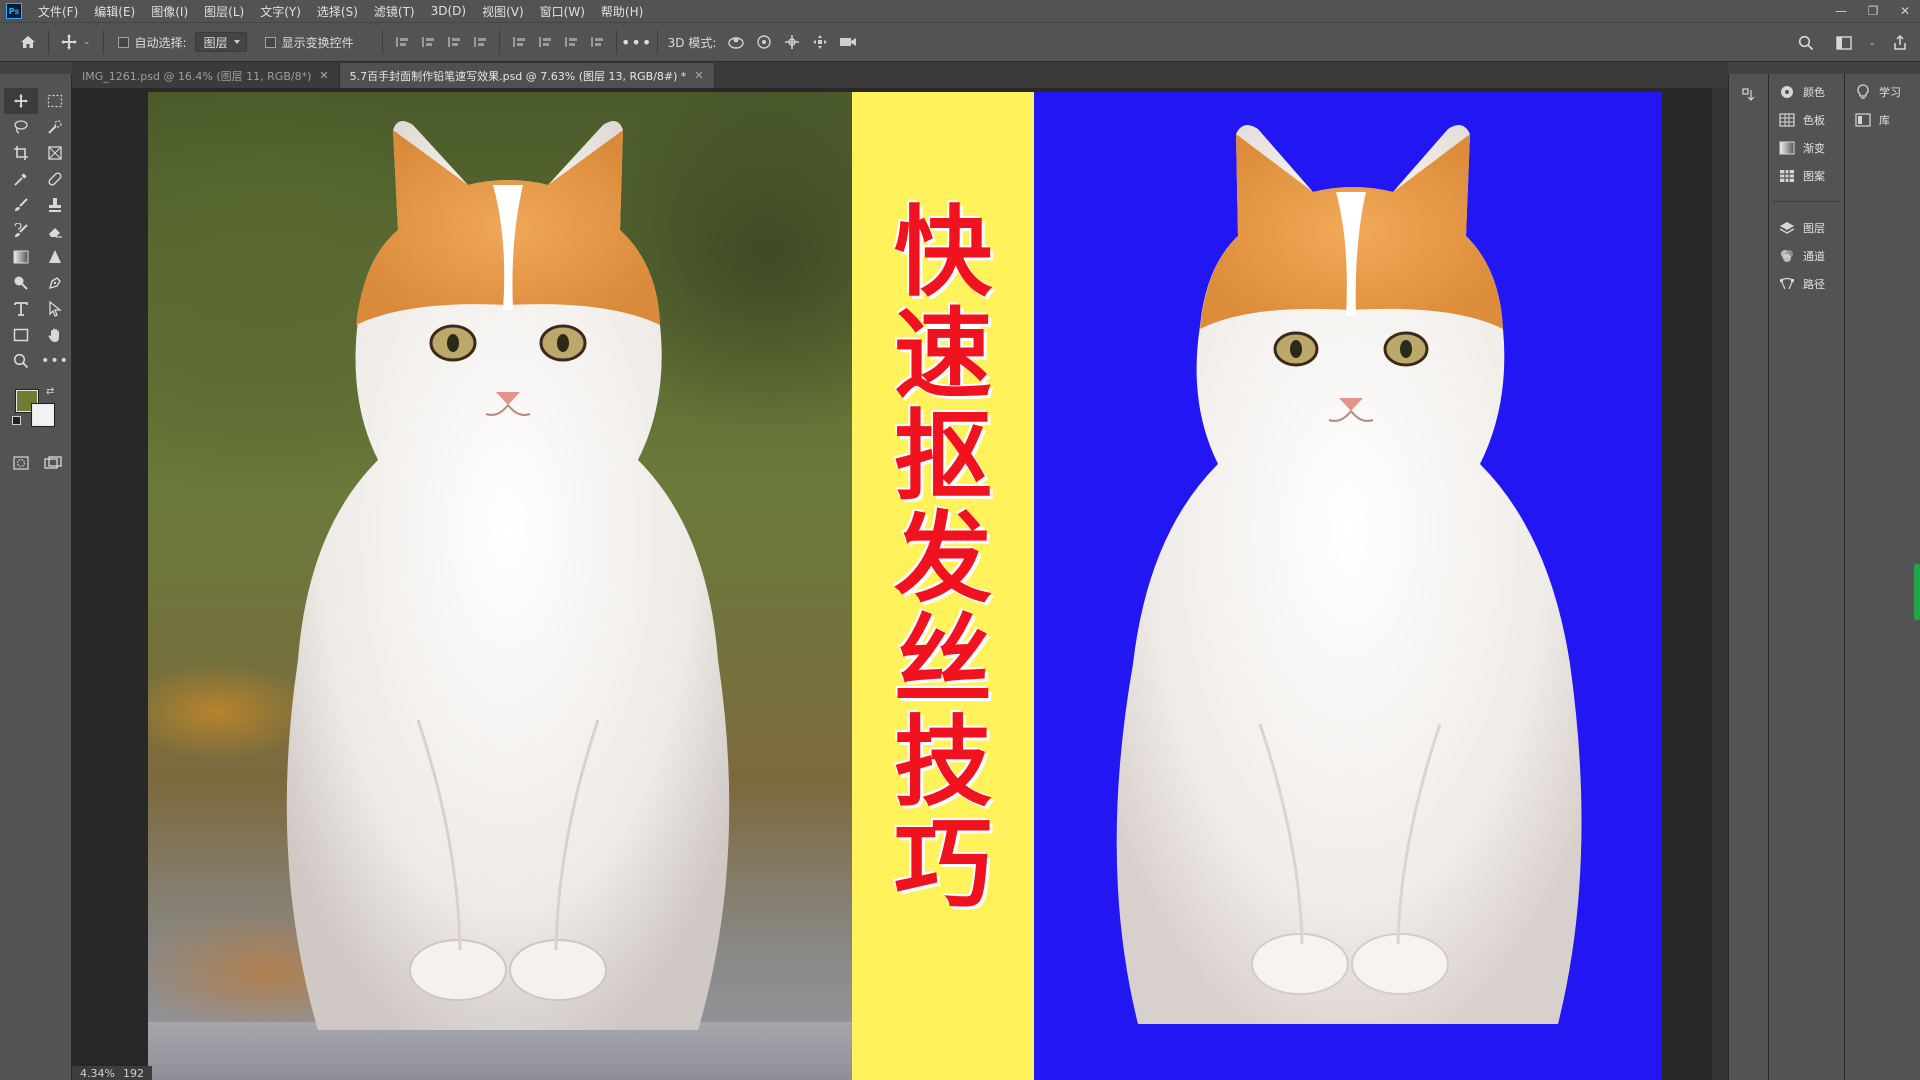 The width and height of the screenshot is (1920, 1080). What do you see at coordinates (43, 415) in the screenshot?
I see `background-color-swatch` at bounding box center [43, 415].